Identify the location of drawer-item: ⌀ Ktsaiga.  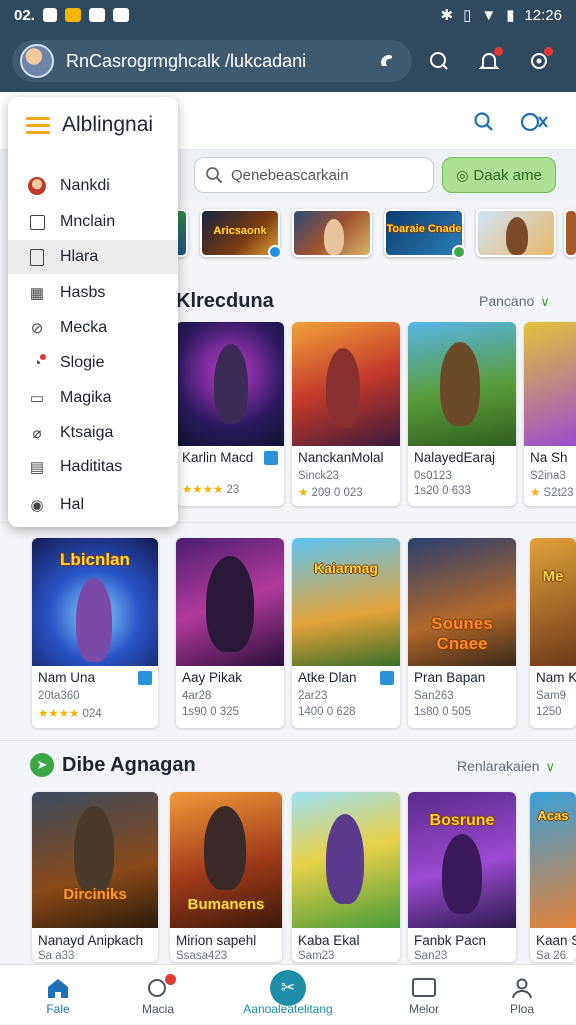
(93, 433).